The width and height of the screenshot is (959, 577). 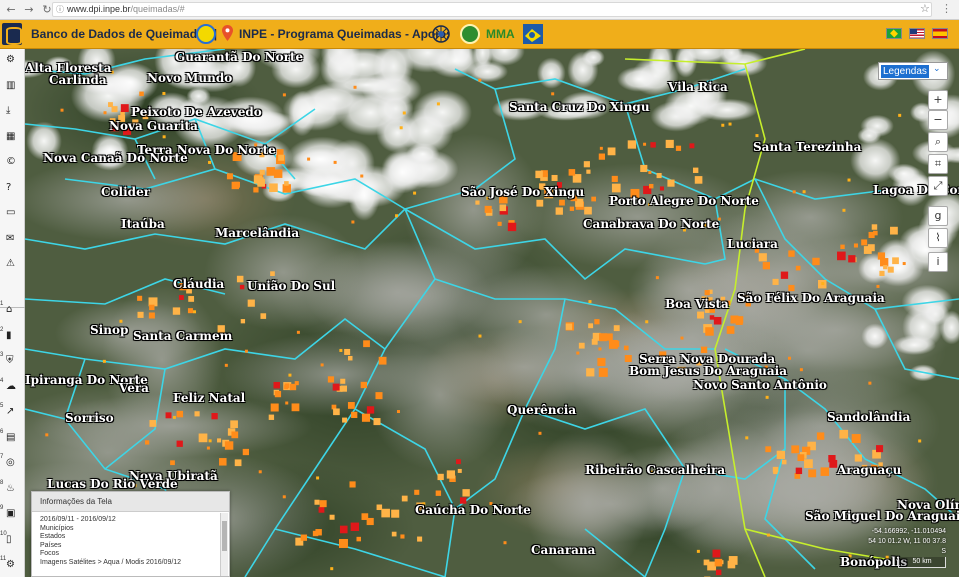 I want to click on browser-menu-icon: ⋮, so click(x=946, y=8).